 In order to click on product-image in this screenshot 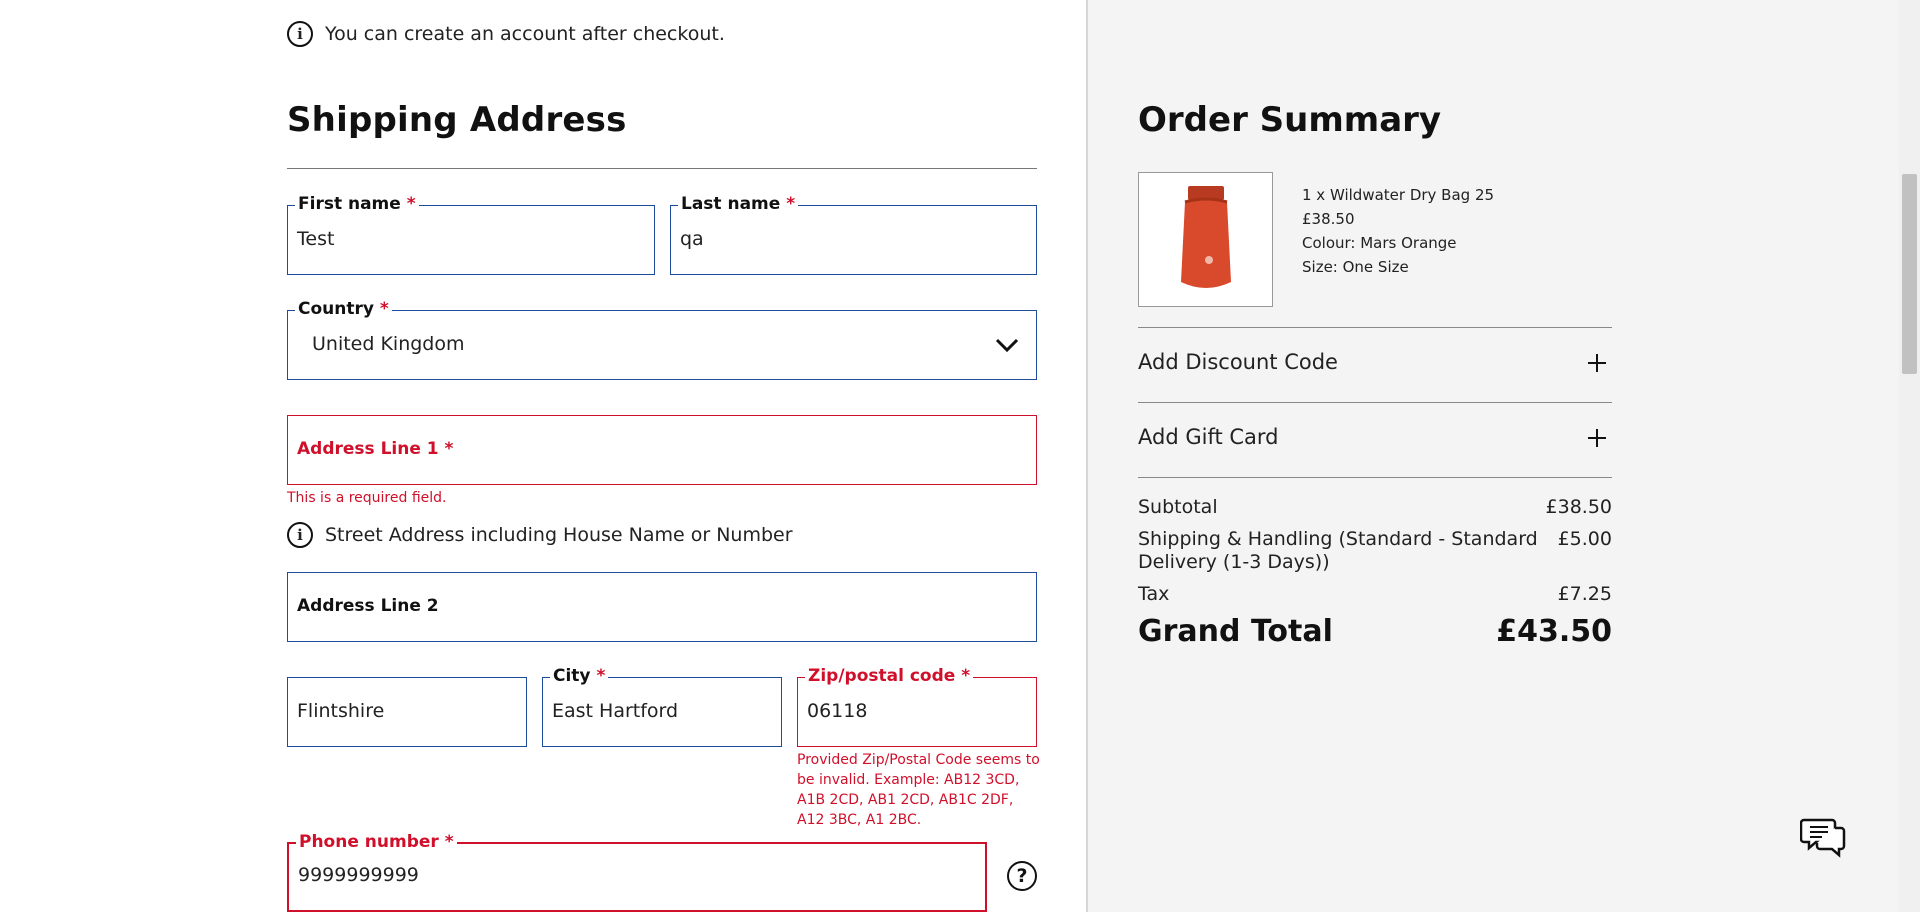, I will do `click(1205, 239)`.